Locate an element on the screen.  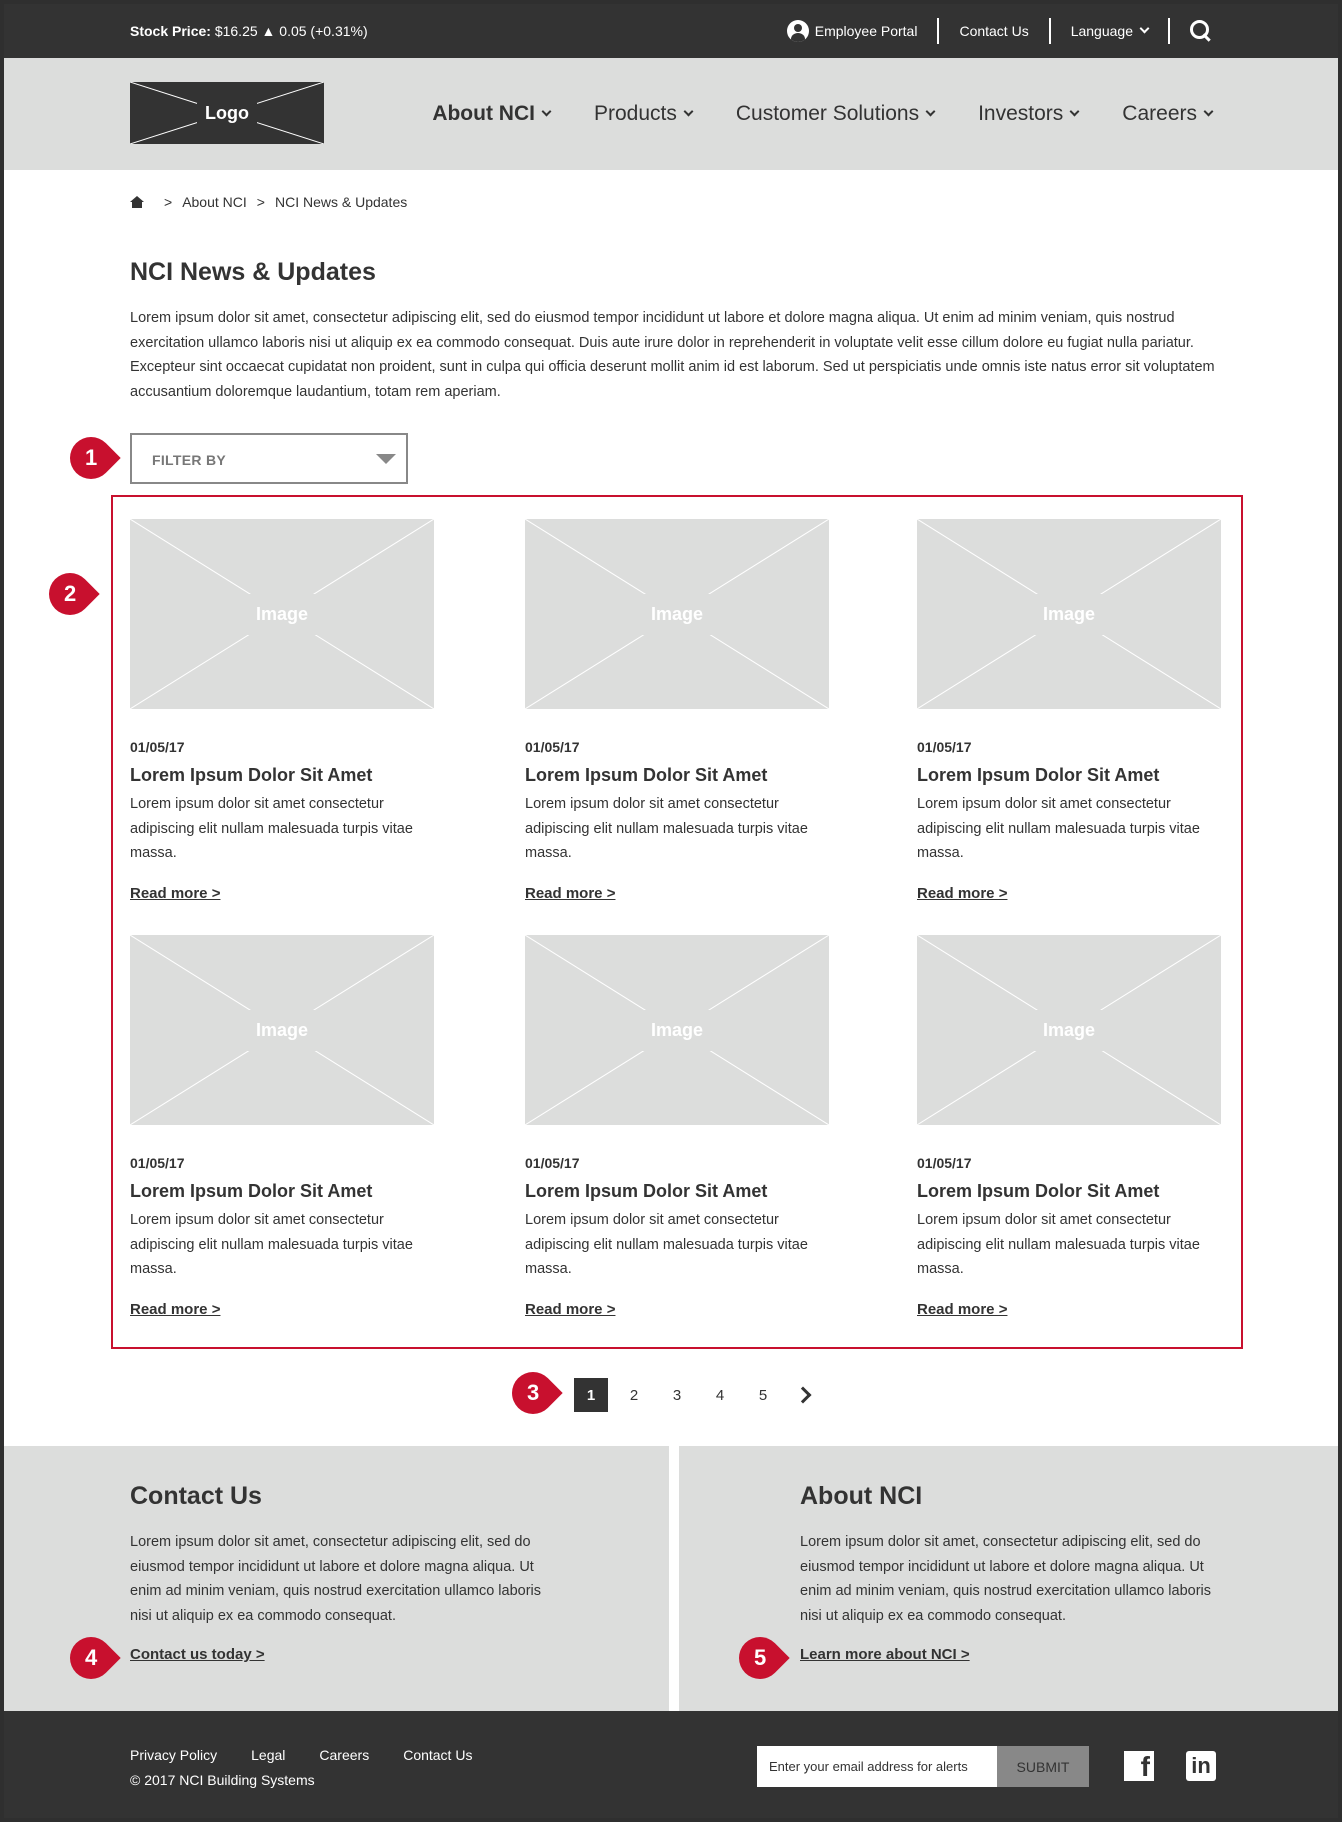
nav-customer-solutions: Customer Solutions is located at coordinates (836, 114).